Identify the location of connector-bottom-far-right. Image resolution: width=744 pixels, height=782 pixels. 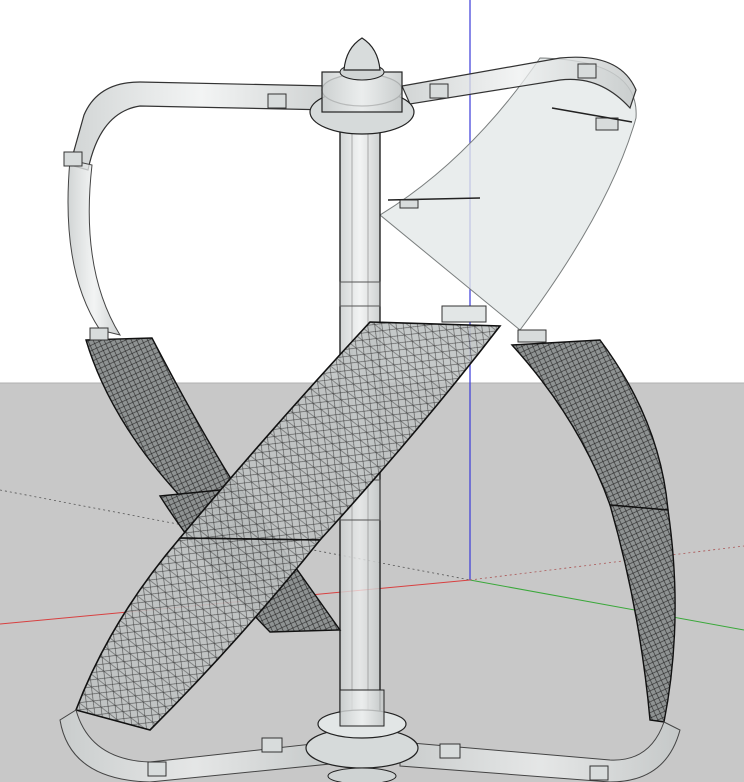
(599, 773).